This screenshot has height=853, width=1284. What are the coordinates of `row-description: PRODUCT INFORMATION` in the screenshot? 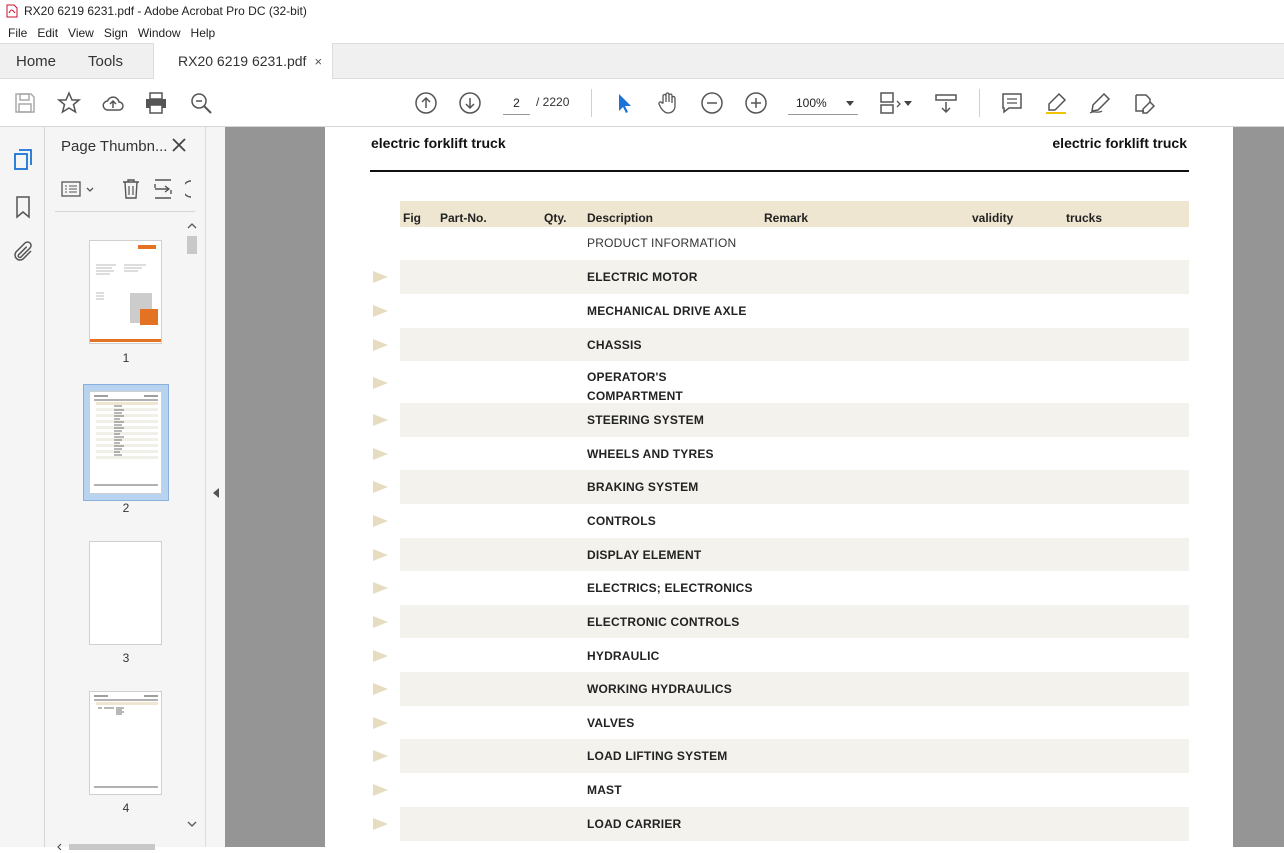 It's located at (661, 243).